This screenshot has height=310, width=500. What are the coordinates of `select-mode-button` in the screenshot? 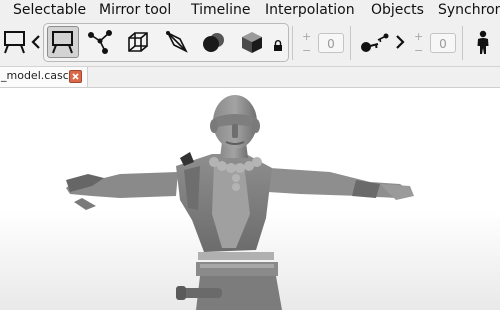 It's located at (63, 42).